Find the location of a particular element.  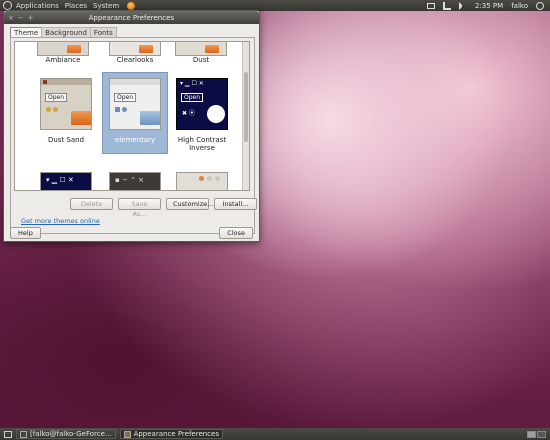

theme-label-clearlooks: Clearlooks is located at coordinates (135, 60).